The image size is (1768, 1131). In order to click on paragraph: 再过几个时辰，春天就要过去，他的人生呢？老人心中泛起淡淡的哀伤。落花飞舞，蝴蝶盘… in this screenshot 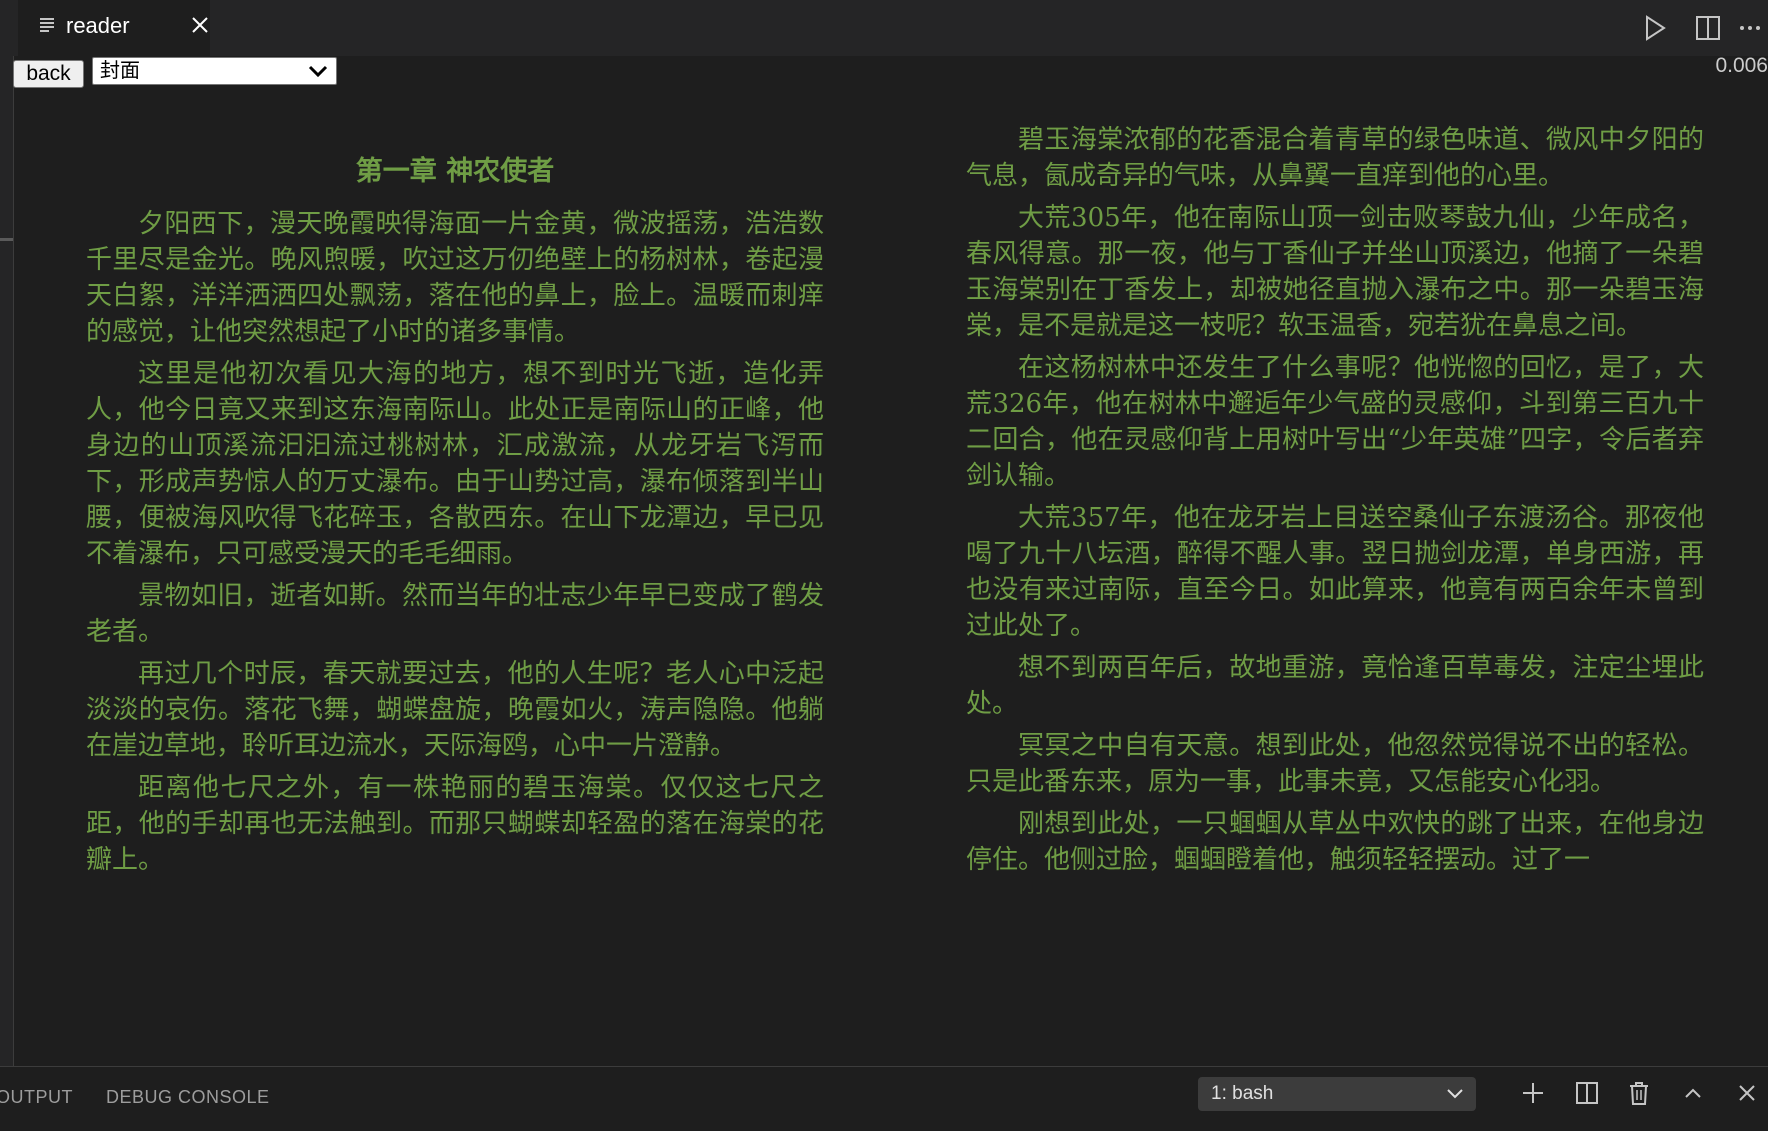, I will do `click(455, 710)`.